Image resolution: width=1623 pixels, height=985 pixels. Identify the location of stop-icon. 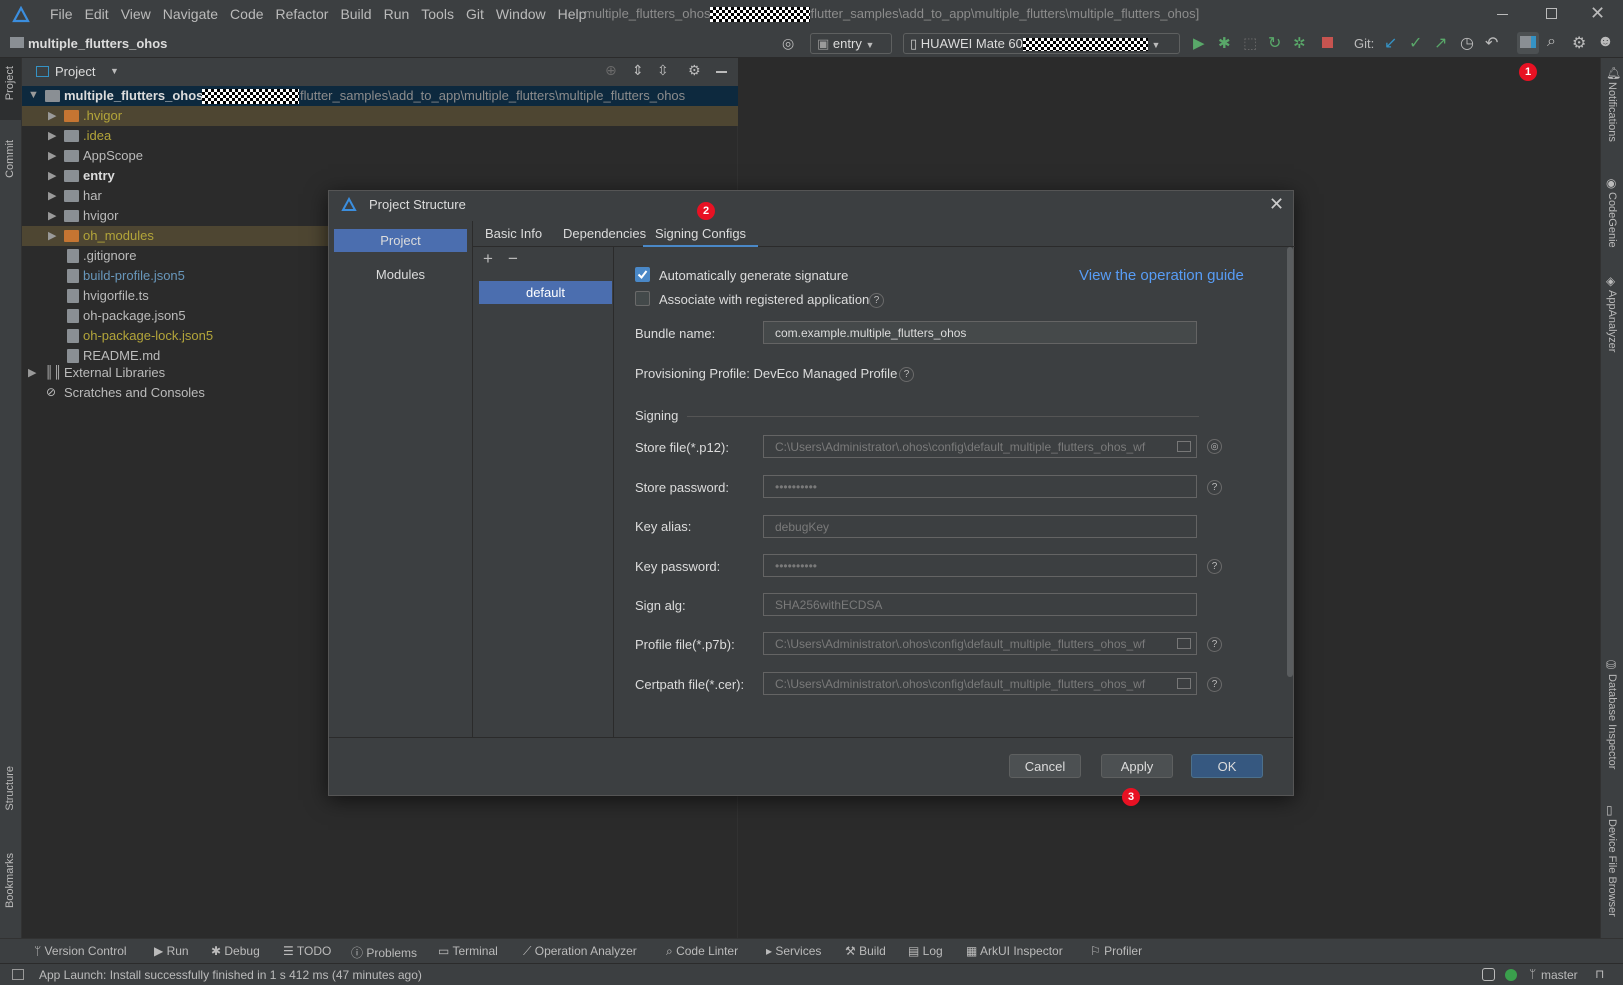
(1327, 42).